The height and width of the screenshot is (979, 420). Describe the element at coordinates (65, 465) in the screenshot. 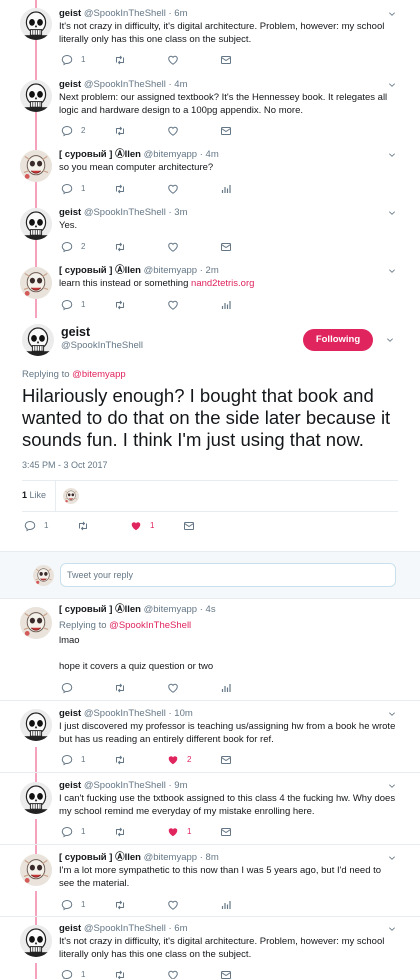

I see `tweet-timestamp: 3:45 PM - 3 Oct 2017` at that location.